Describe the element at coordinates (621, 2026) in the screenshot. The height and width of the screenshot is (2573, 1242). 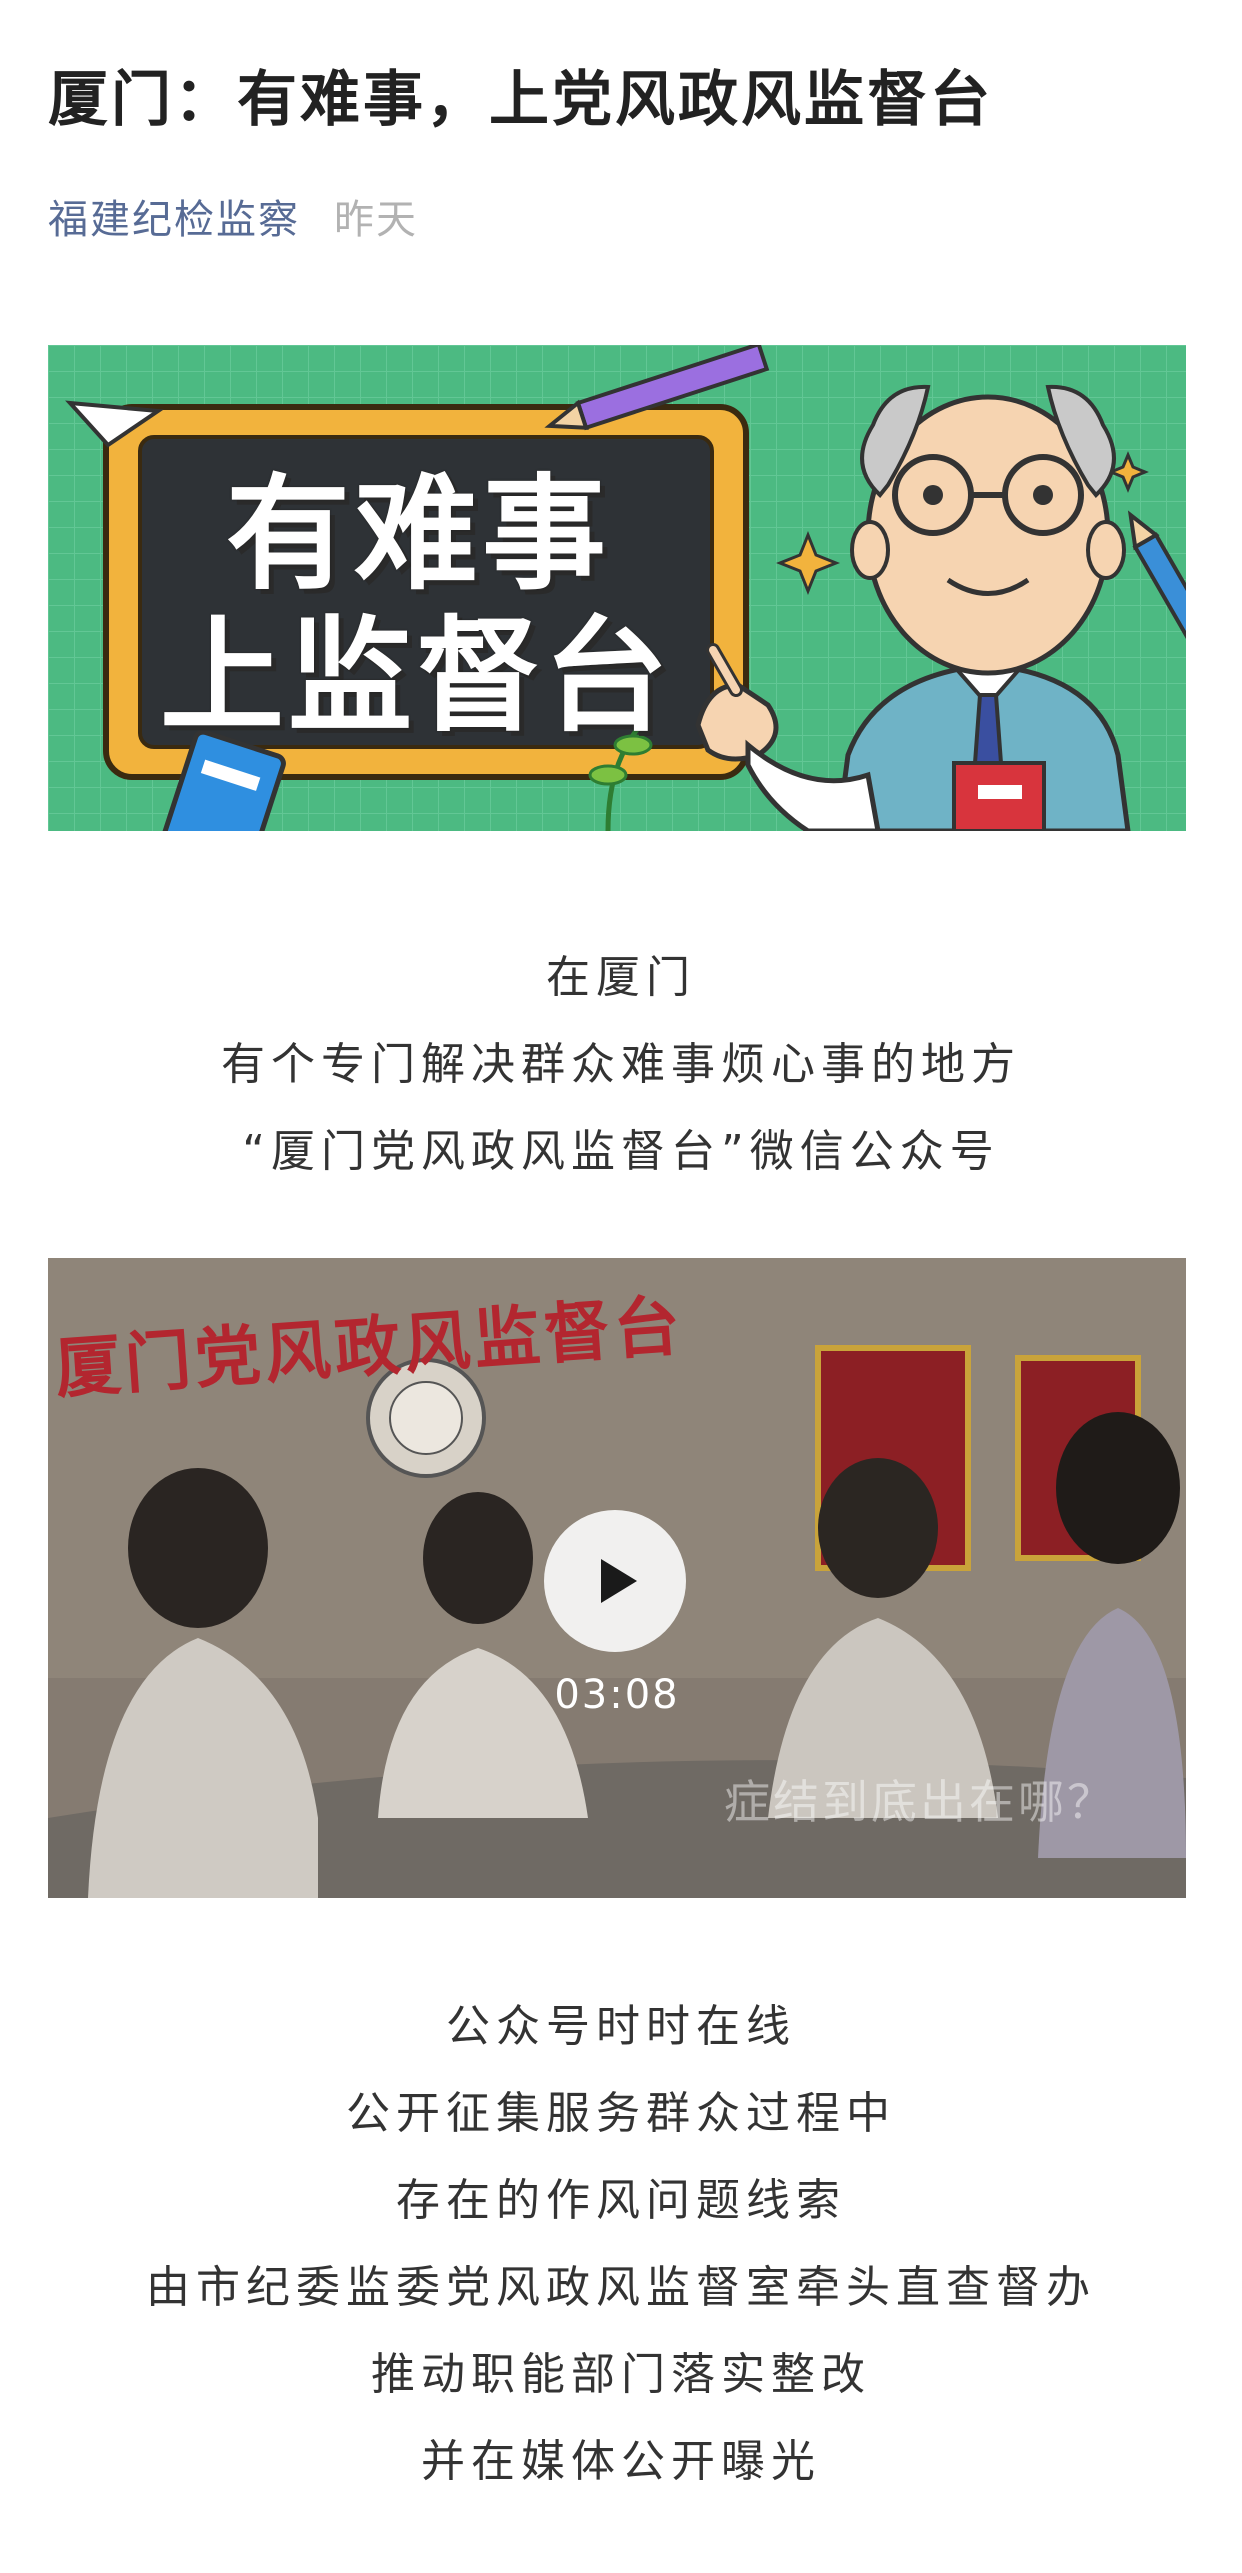
I see `body-line: 公众号时时在线` at that location.